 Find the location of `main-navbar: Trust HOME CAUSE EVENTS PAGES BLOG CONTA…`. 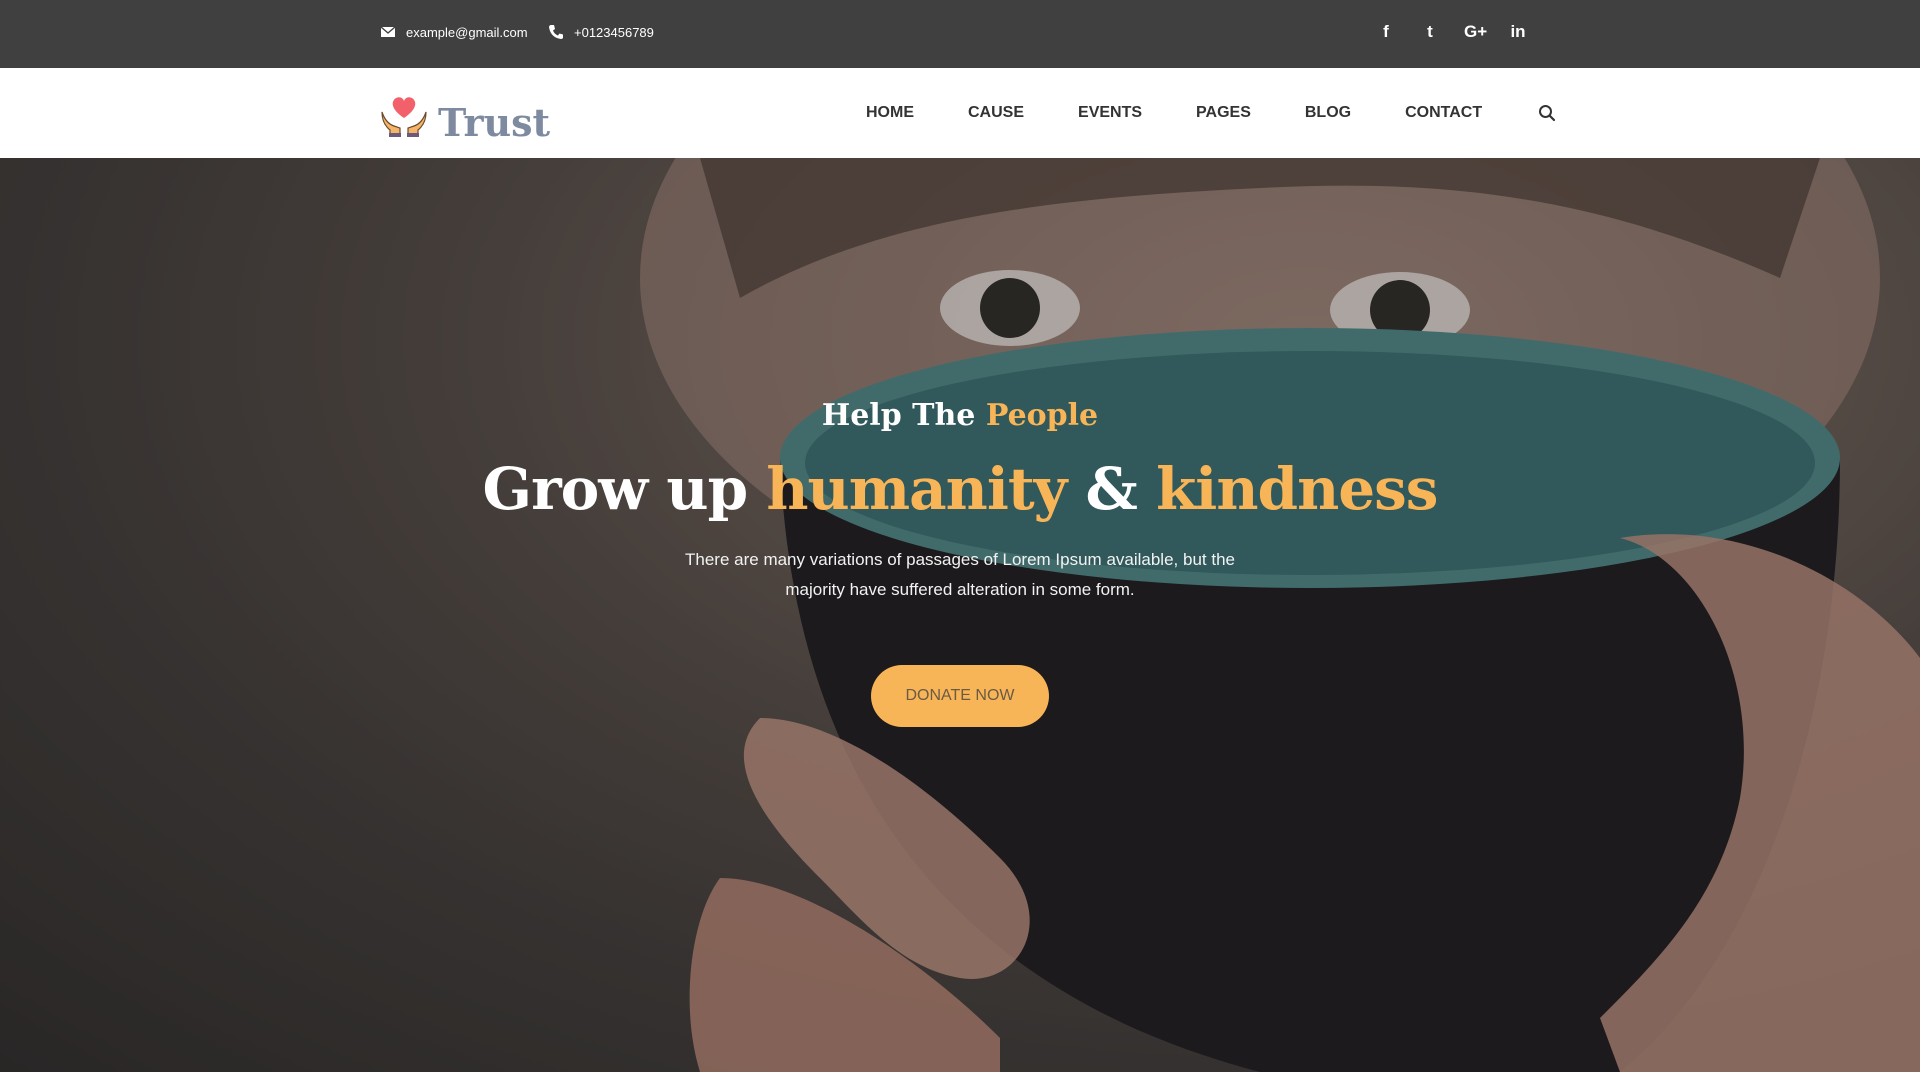

main-navbar: Trust HOME CAUSE EVENTS PAGES BLOG CONTA… is located at coordinates (960, 113).